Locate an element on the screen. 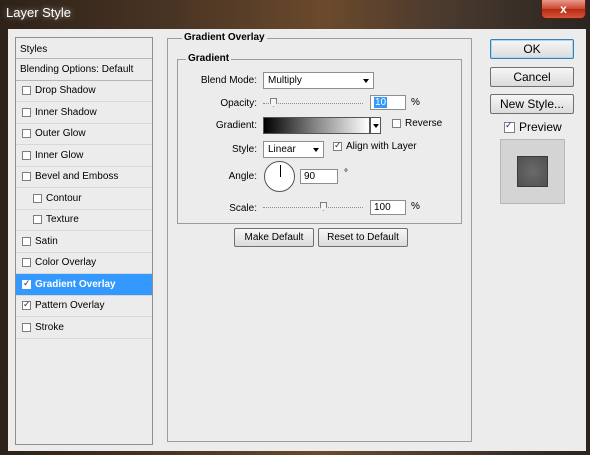 Image resolution: width=590 pixels, height=455 pixels. gradient-label: Gradient: is located at coordinates (236, 125).